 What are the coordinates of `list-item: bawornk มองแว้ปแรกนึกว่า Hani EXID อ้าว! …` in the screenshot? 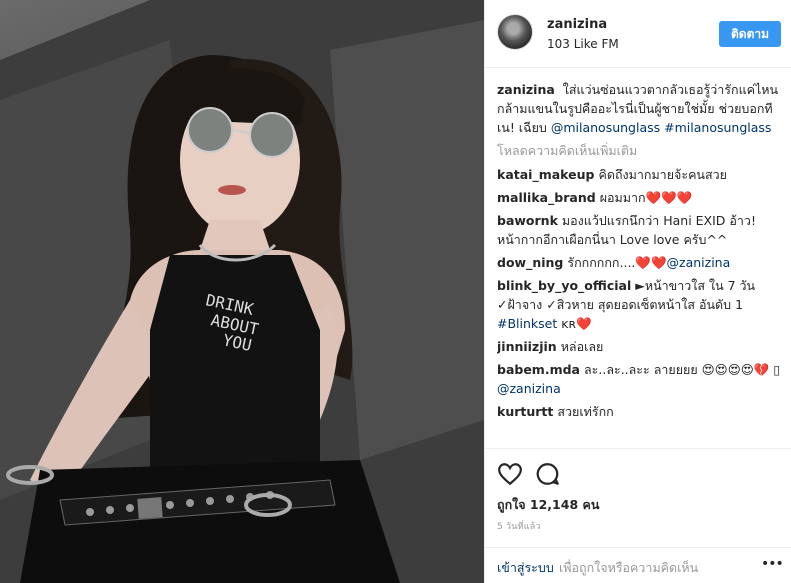 It's located at (639, 230).